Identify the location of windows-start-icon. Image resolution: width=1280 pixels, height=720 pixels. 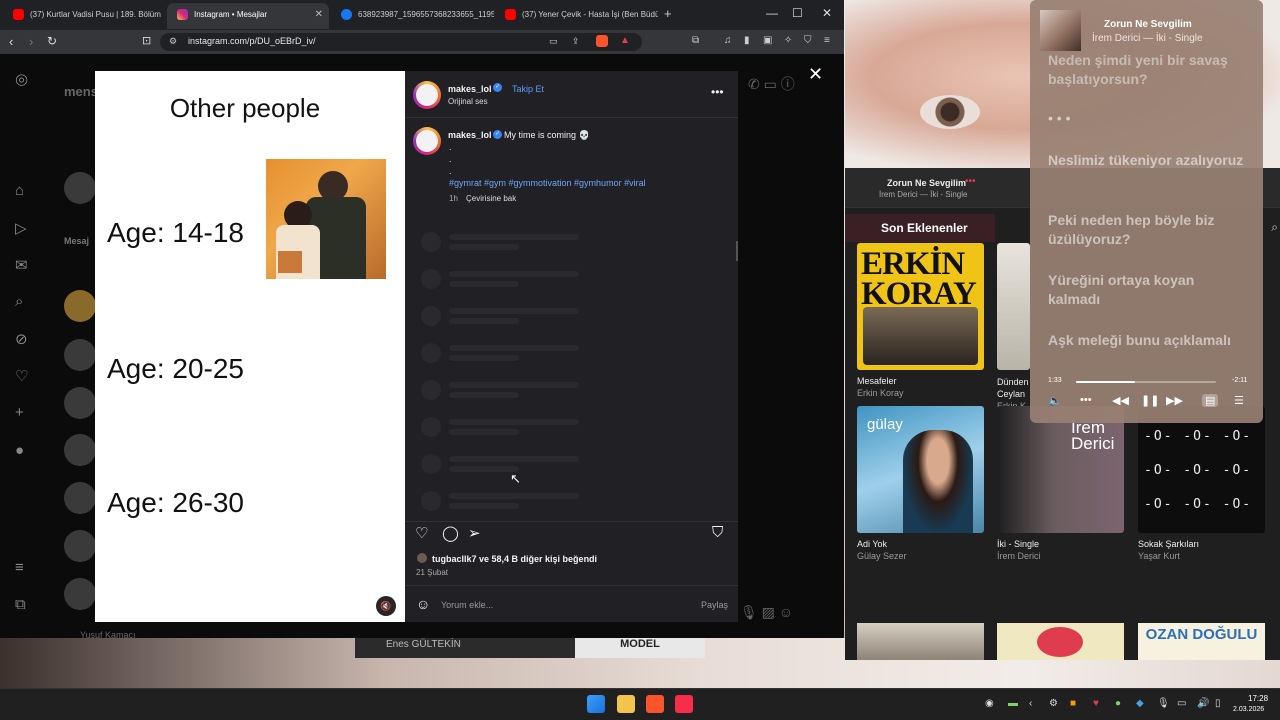
(596, 704).